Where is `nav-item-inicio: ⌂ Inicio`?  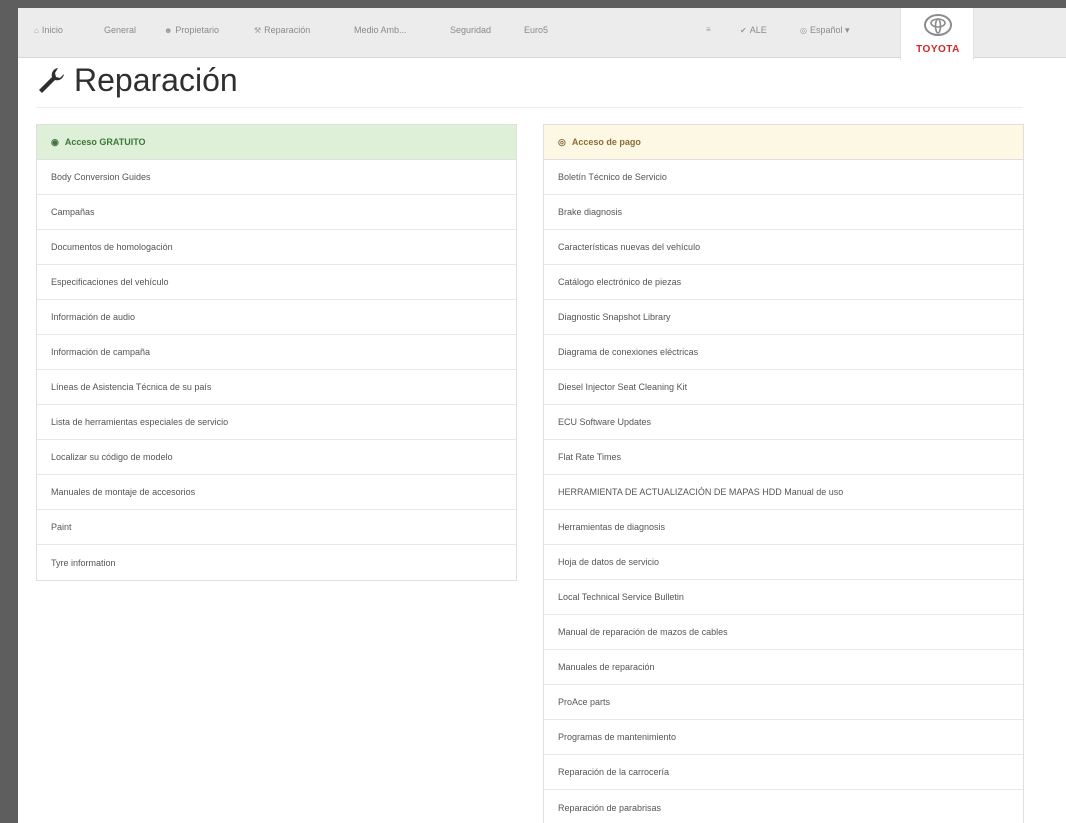 nav-item-inicio: ⌂ Inicio is located at coordinates (48, 30).